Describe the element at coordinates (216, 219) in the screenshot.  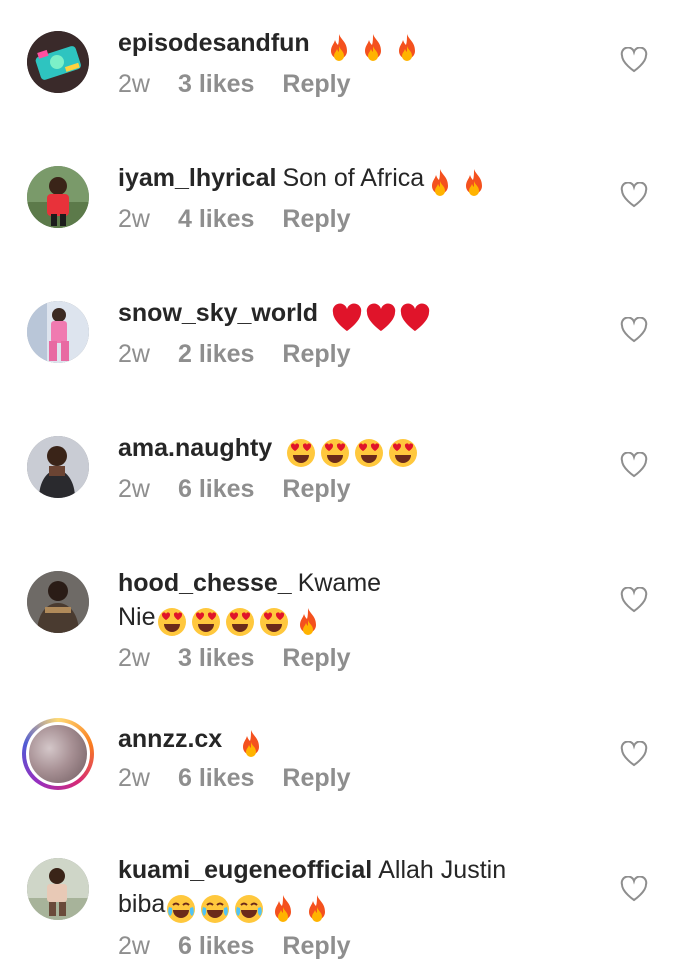
I see `comment-likes: 4 likes` at that location.